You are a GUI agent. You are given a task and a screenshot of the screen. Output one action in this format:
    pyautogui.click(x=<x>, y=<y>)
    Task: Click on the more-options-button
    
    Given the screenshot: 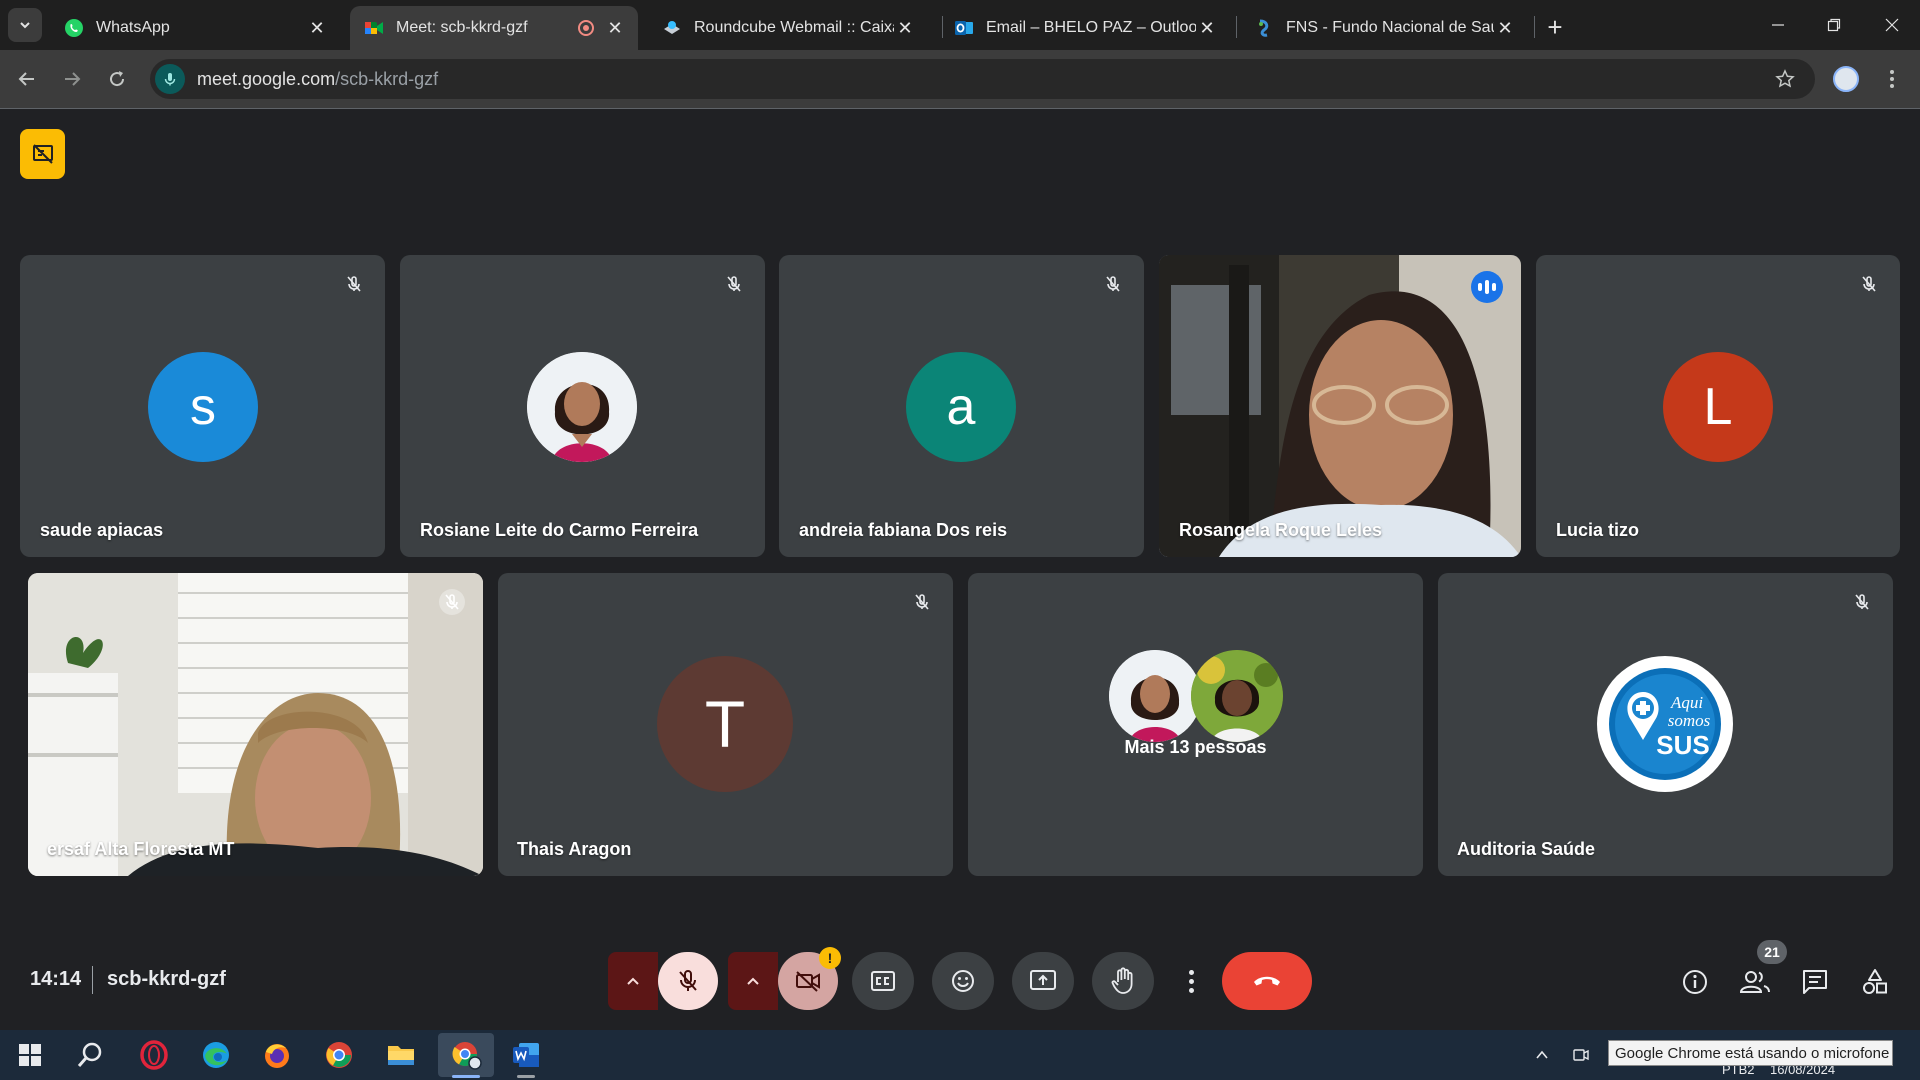 What is the action you would take?
    pyautogui.click(x=1191, y=981)
    